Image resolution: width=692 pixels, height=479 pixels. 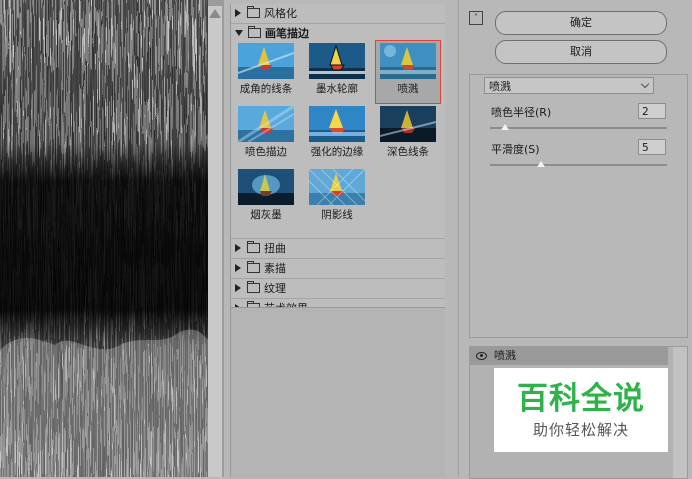 What do you see at coordinates (515, 149) in the screenshot?
I see `smoothness-label: 平滑度(S)` at bounding box center [515, 149].